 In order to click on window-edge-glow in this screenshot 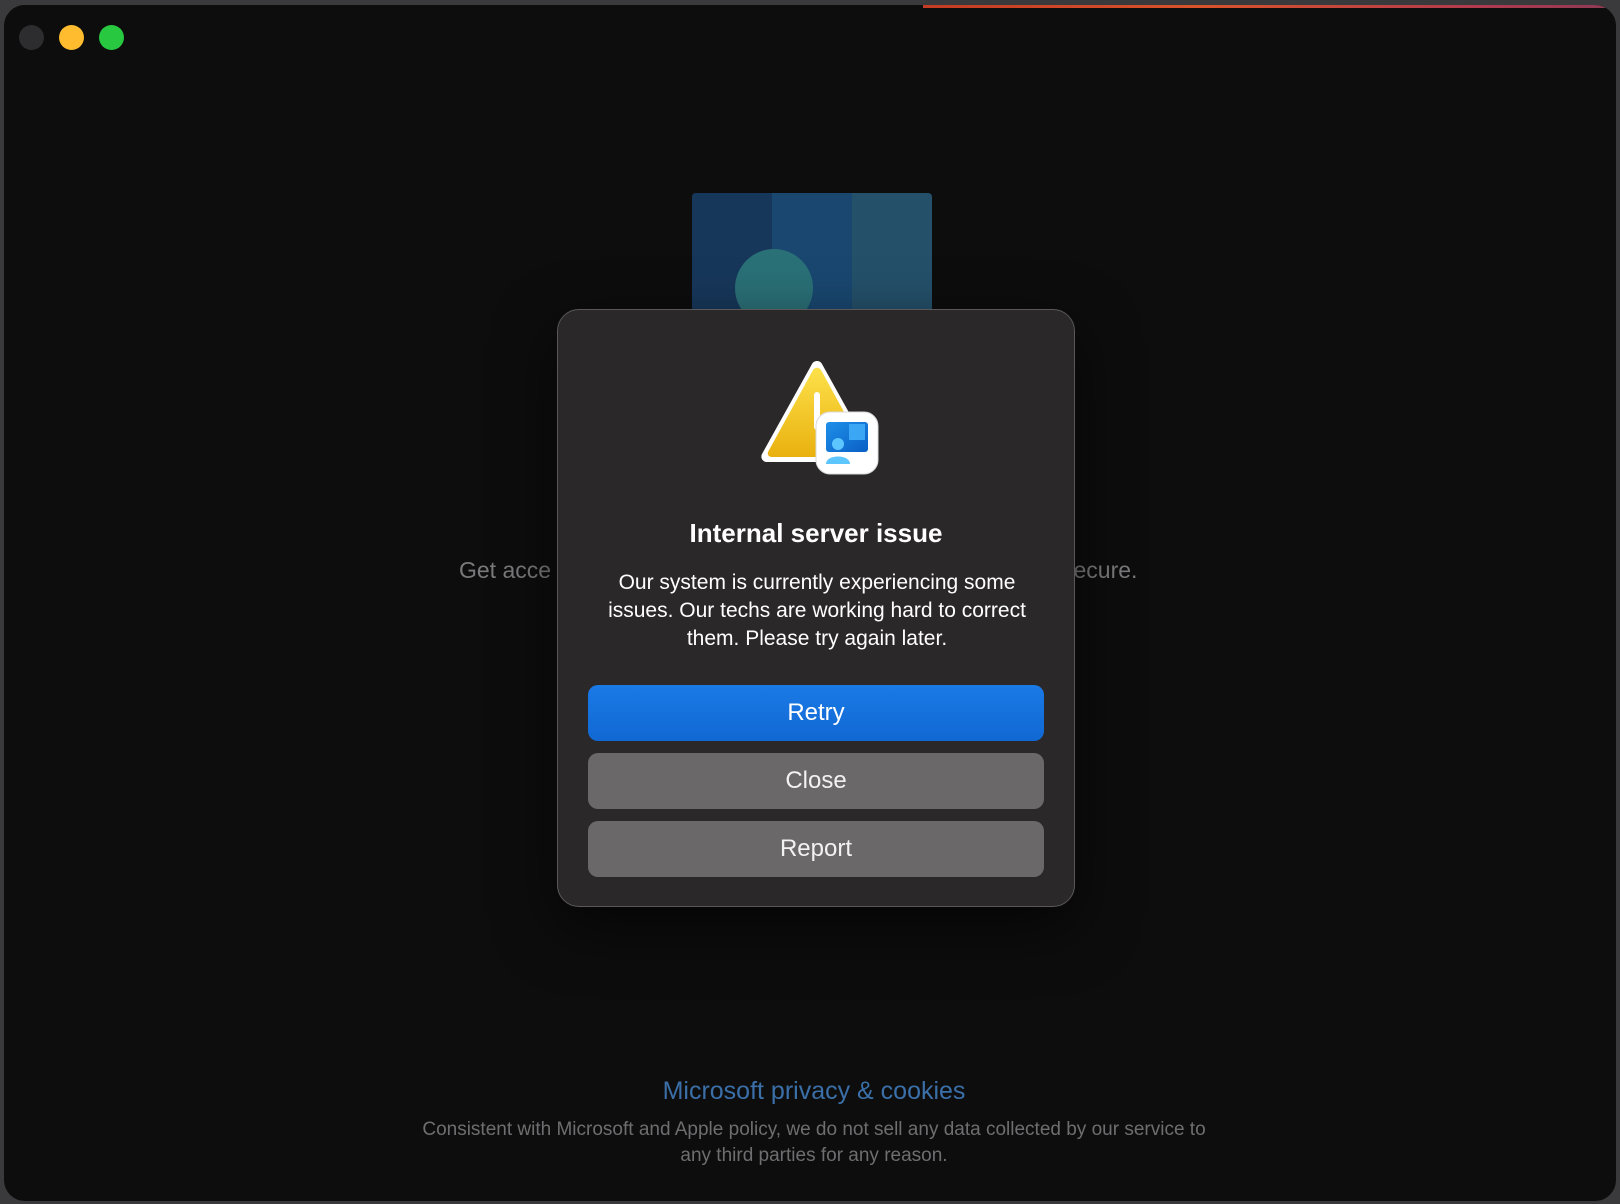, I will do `click(1269, 6)`.